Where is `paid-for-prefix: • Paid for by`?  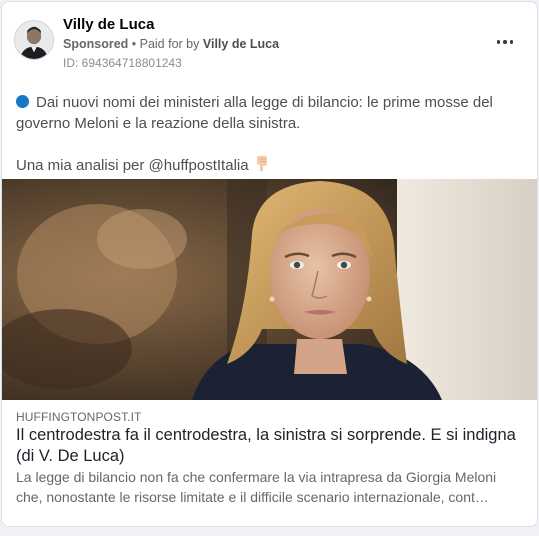
paid-for-prefix: • Paid for by is located at coordinates (165, 44).